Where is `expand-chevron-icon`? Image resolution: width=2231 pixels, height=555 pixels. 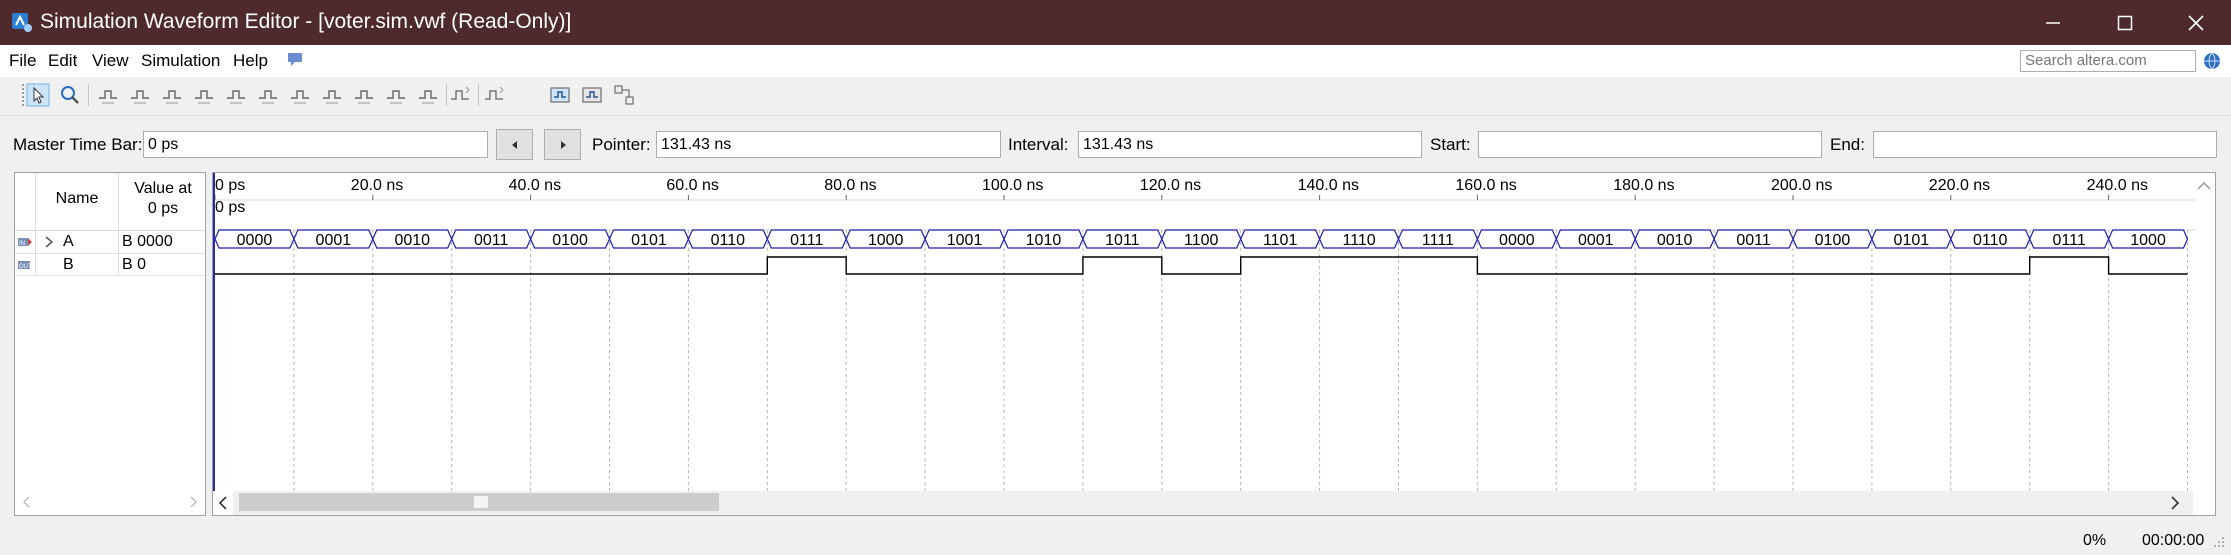
expand-chevron-icon is located at coordinates (49, 242).